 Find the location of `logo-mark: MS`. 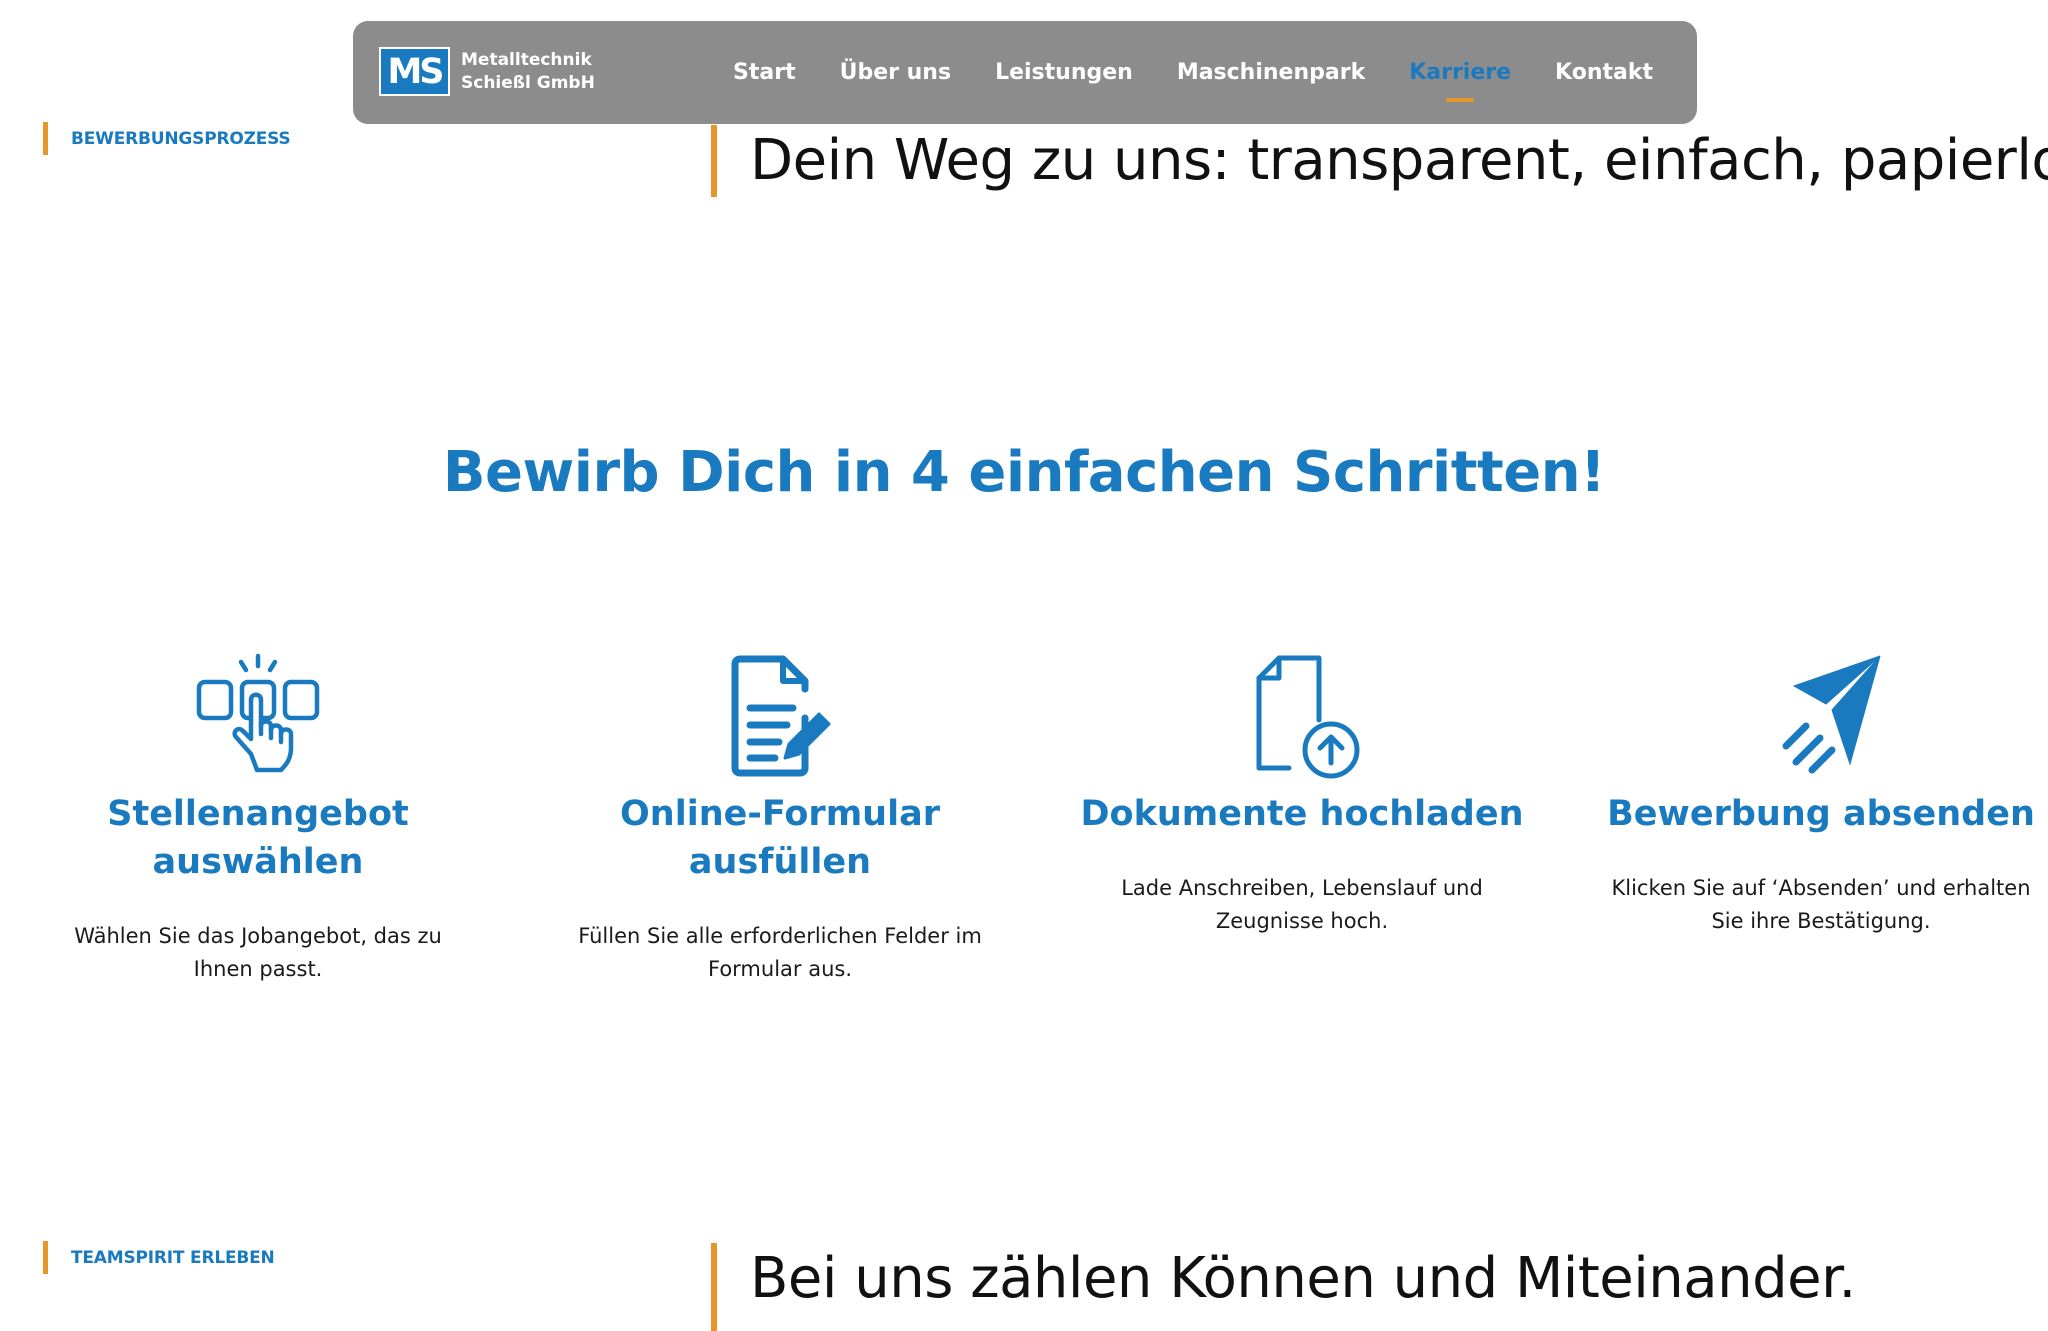

logo-mark: MS is located at coordinates (414, 71).